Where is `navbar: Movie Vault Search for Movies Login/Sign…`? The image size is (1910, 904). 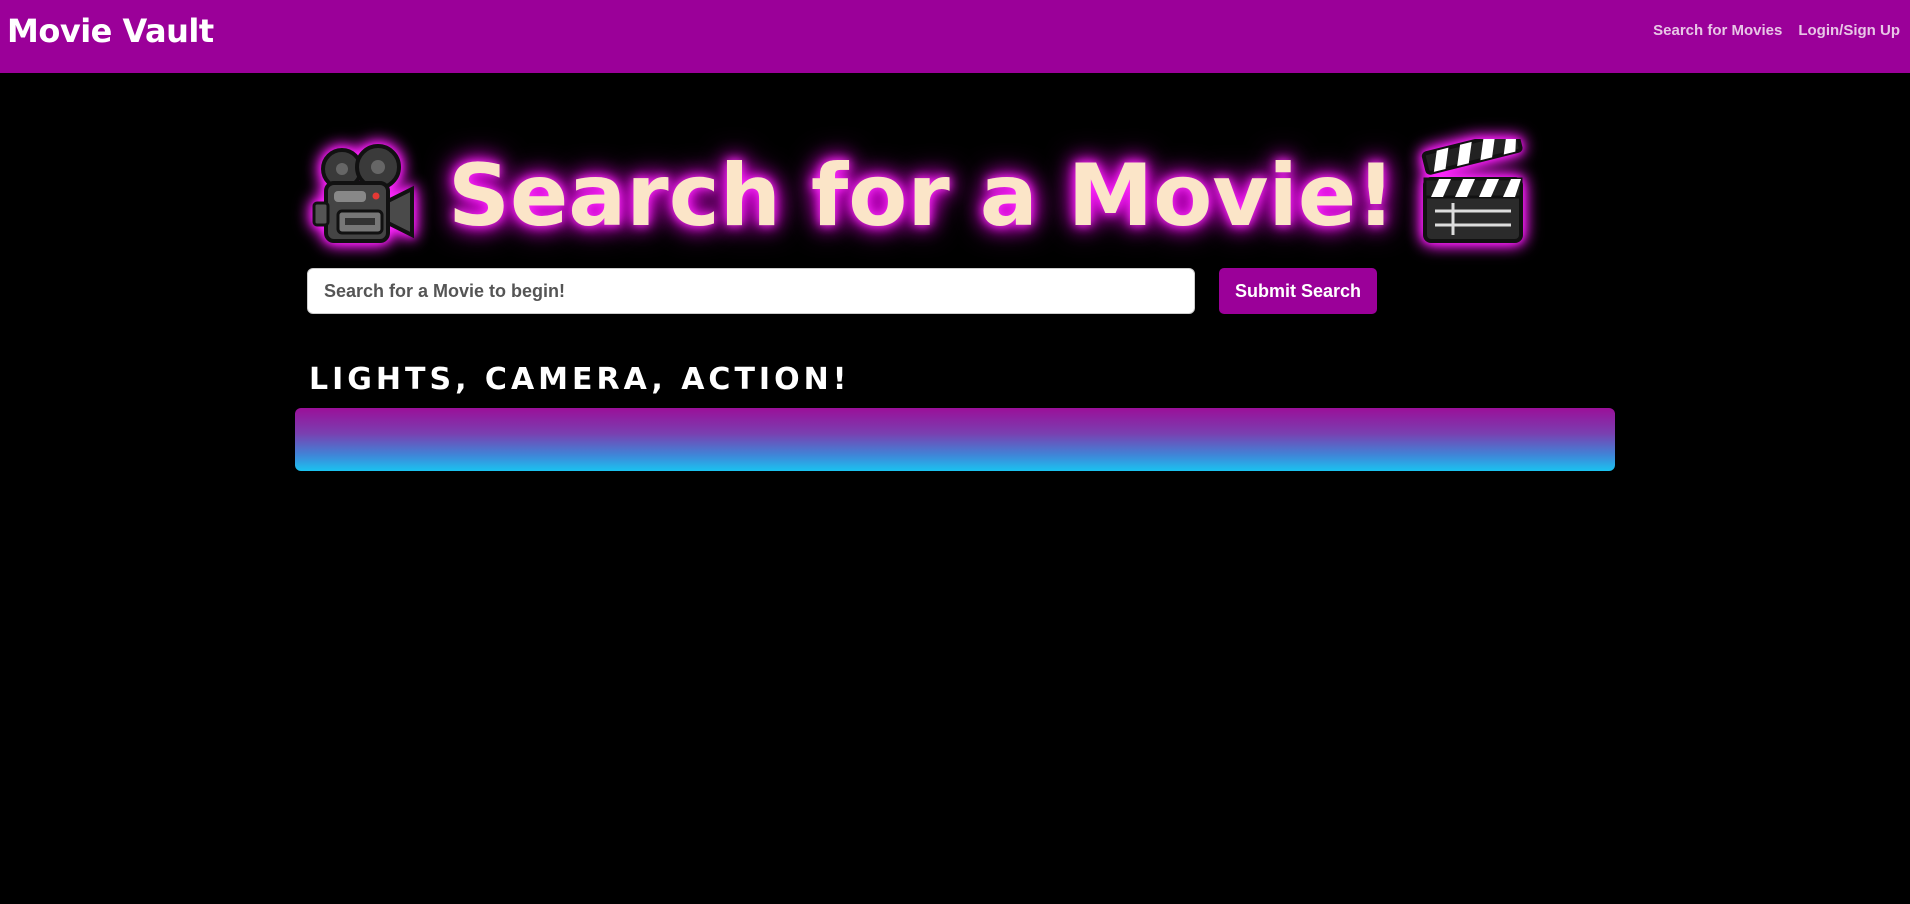 navbar: Movie Vault Search for Movies Login/Sign… is located at coordinates (955, 36).